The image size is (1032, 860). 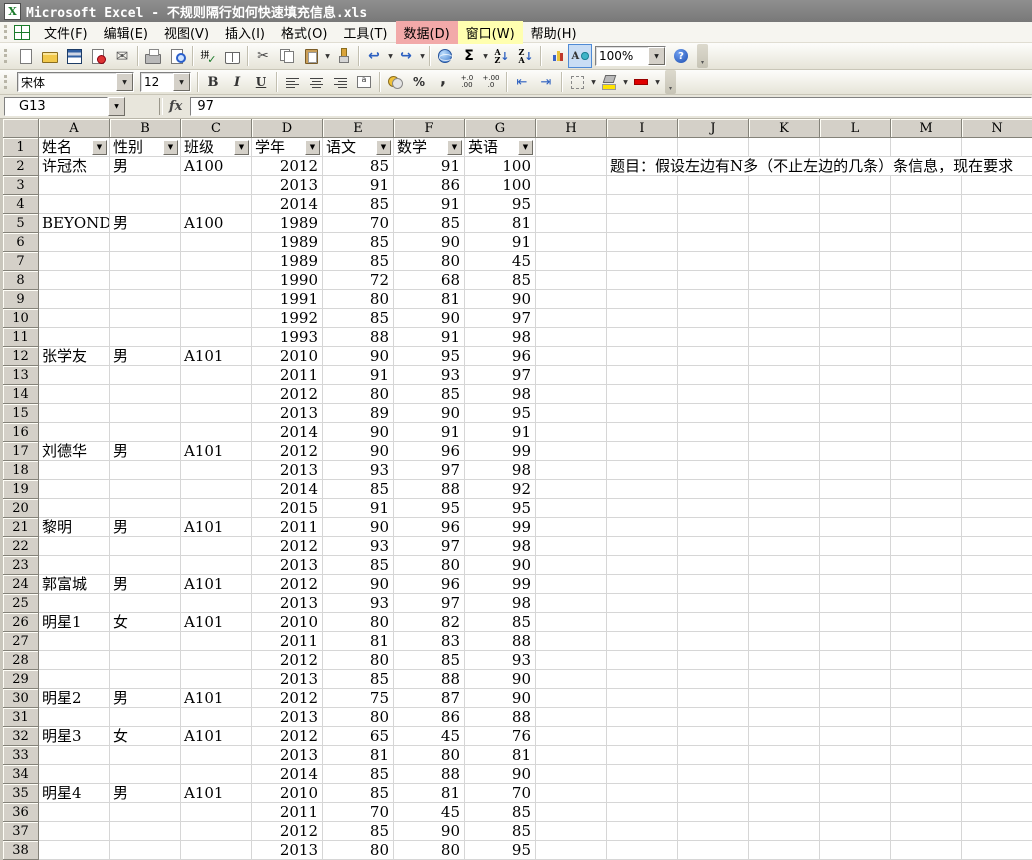 What do you see at coordinates (21, 280) in the screenshot?
I see `row-header-8: 8` at bounding box center [21, 280].